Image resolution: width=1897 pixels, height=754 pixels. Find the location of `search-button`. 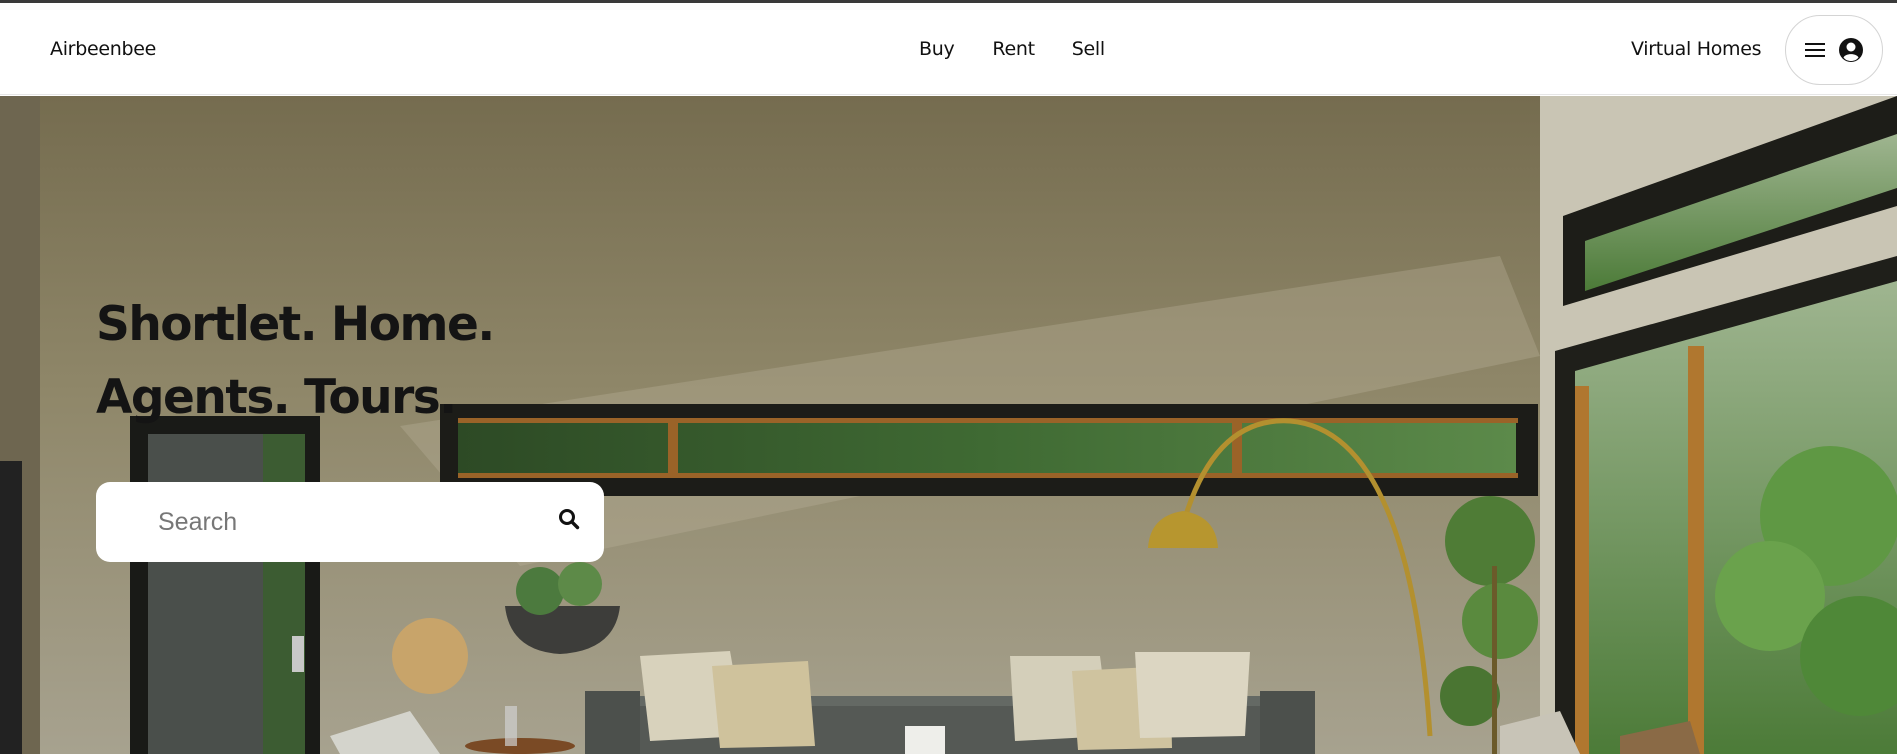

search-button is located at coordinates (569, 521).